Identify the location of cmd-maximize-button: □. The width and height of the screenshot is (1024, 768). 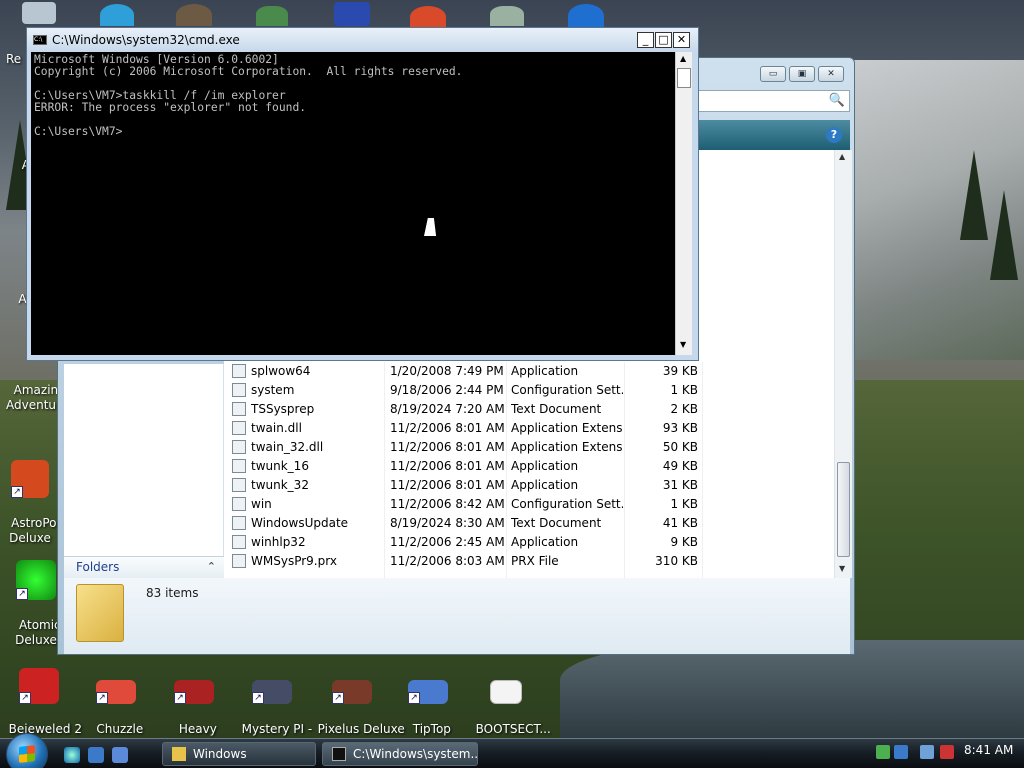
(663, 40).